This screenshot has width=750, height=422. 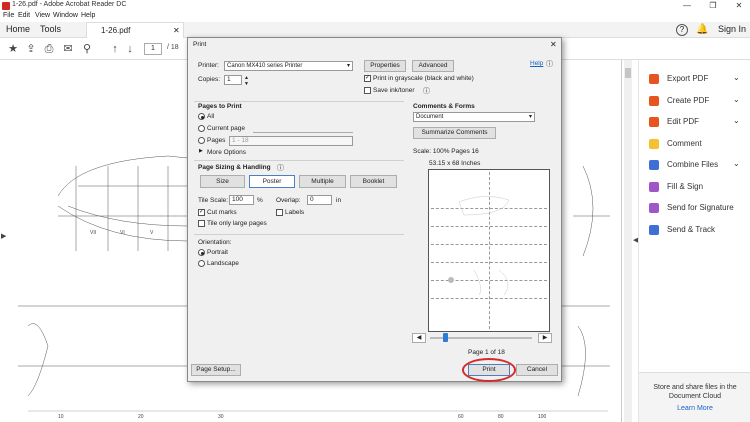 I want to click on portrait-radio, so click(x=201, y=252).